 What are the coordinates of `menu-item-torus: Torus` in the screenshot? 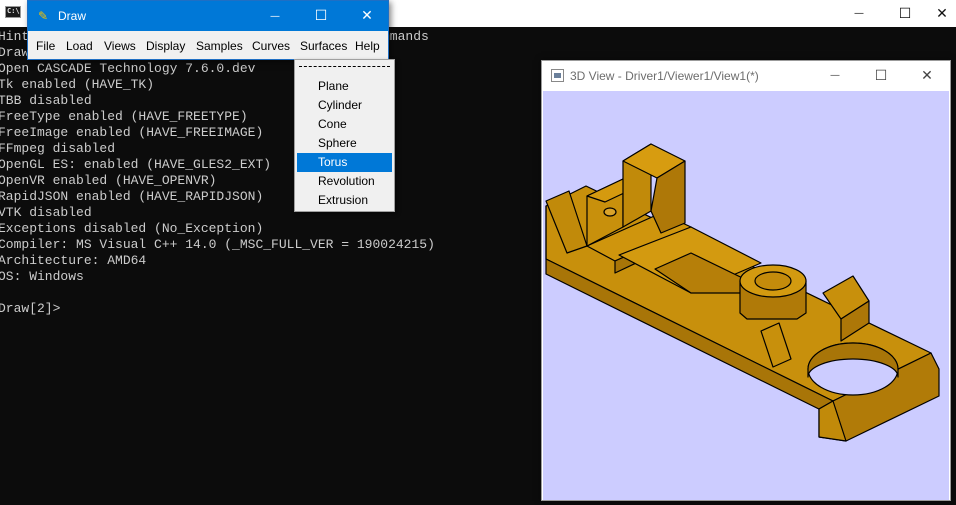 It's located at (344, 162).